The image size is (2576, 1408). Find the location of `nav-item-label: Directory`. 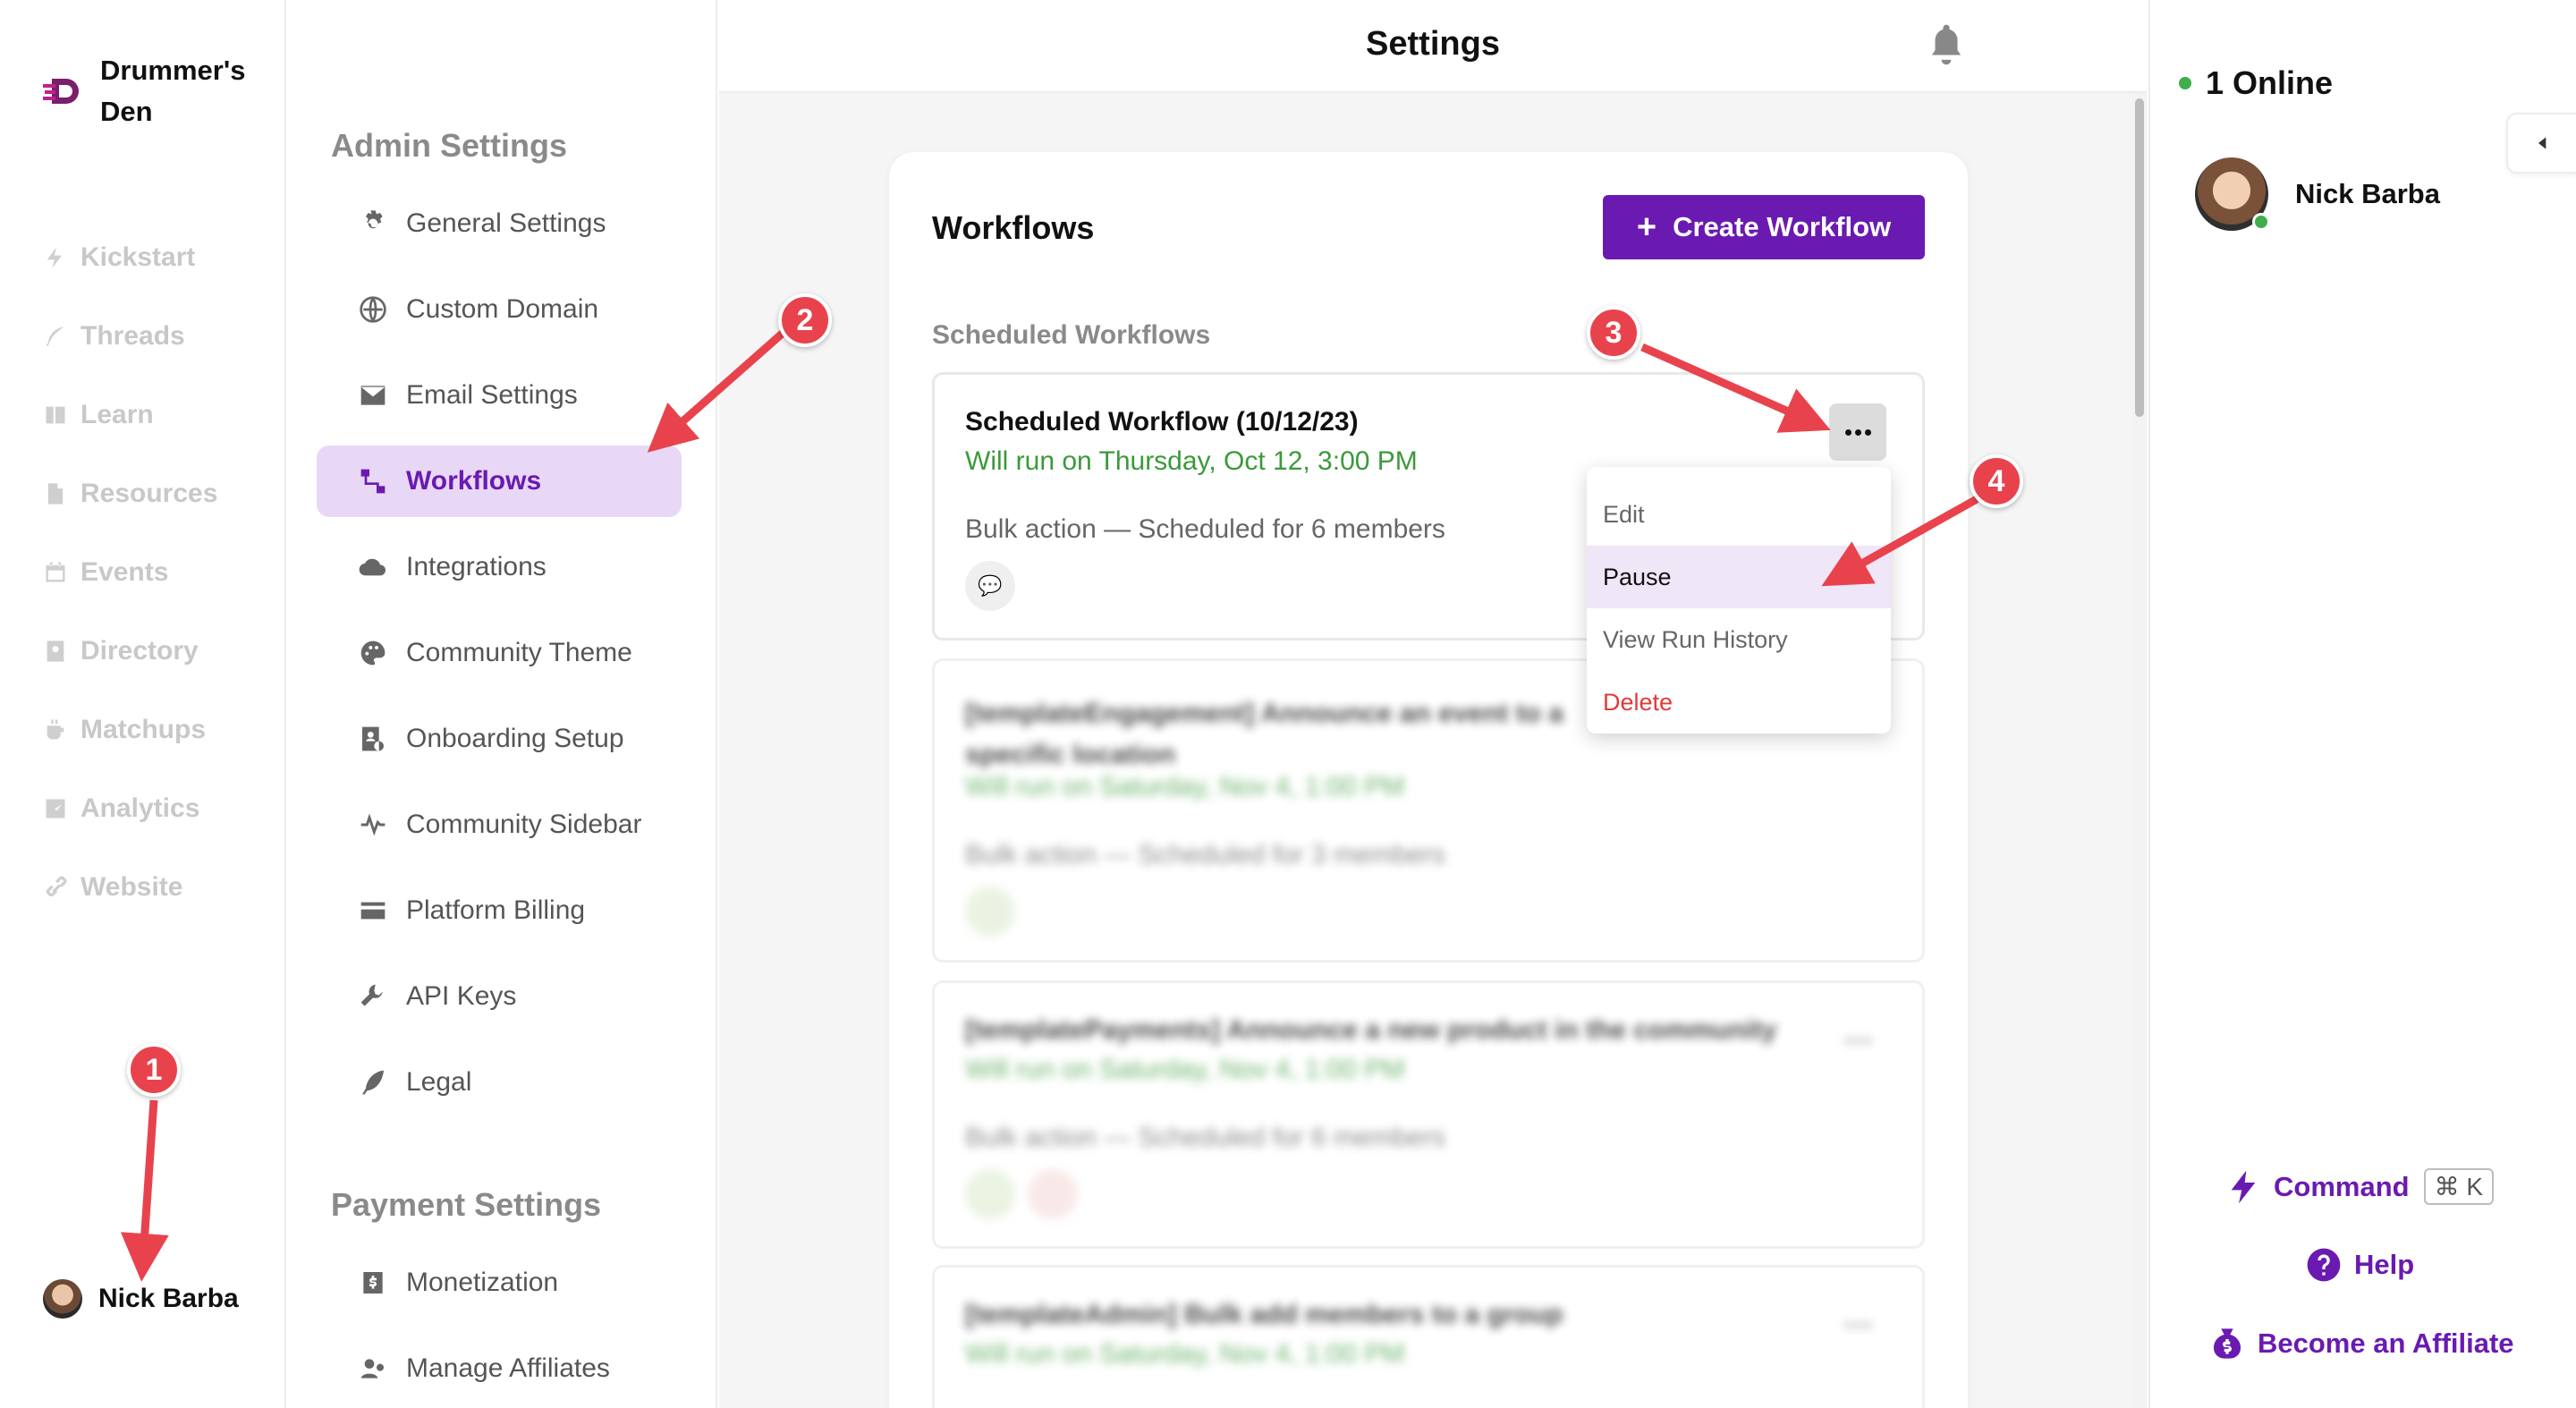

nav-item-label: Directory is located at coordinates (139, 651).